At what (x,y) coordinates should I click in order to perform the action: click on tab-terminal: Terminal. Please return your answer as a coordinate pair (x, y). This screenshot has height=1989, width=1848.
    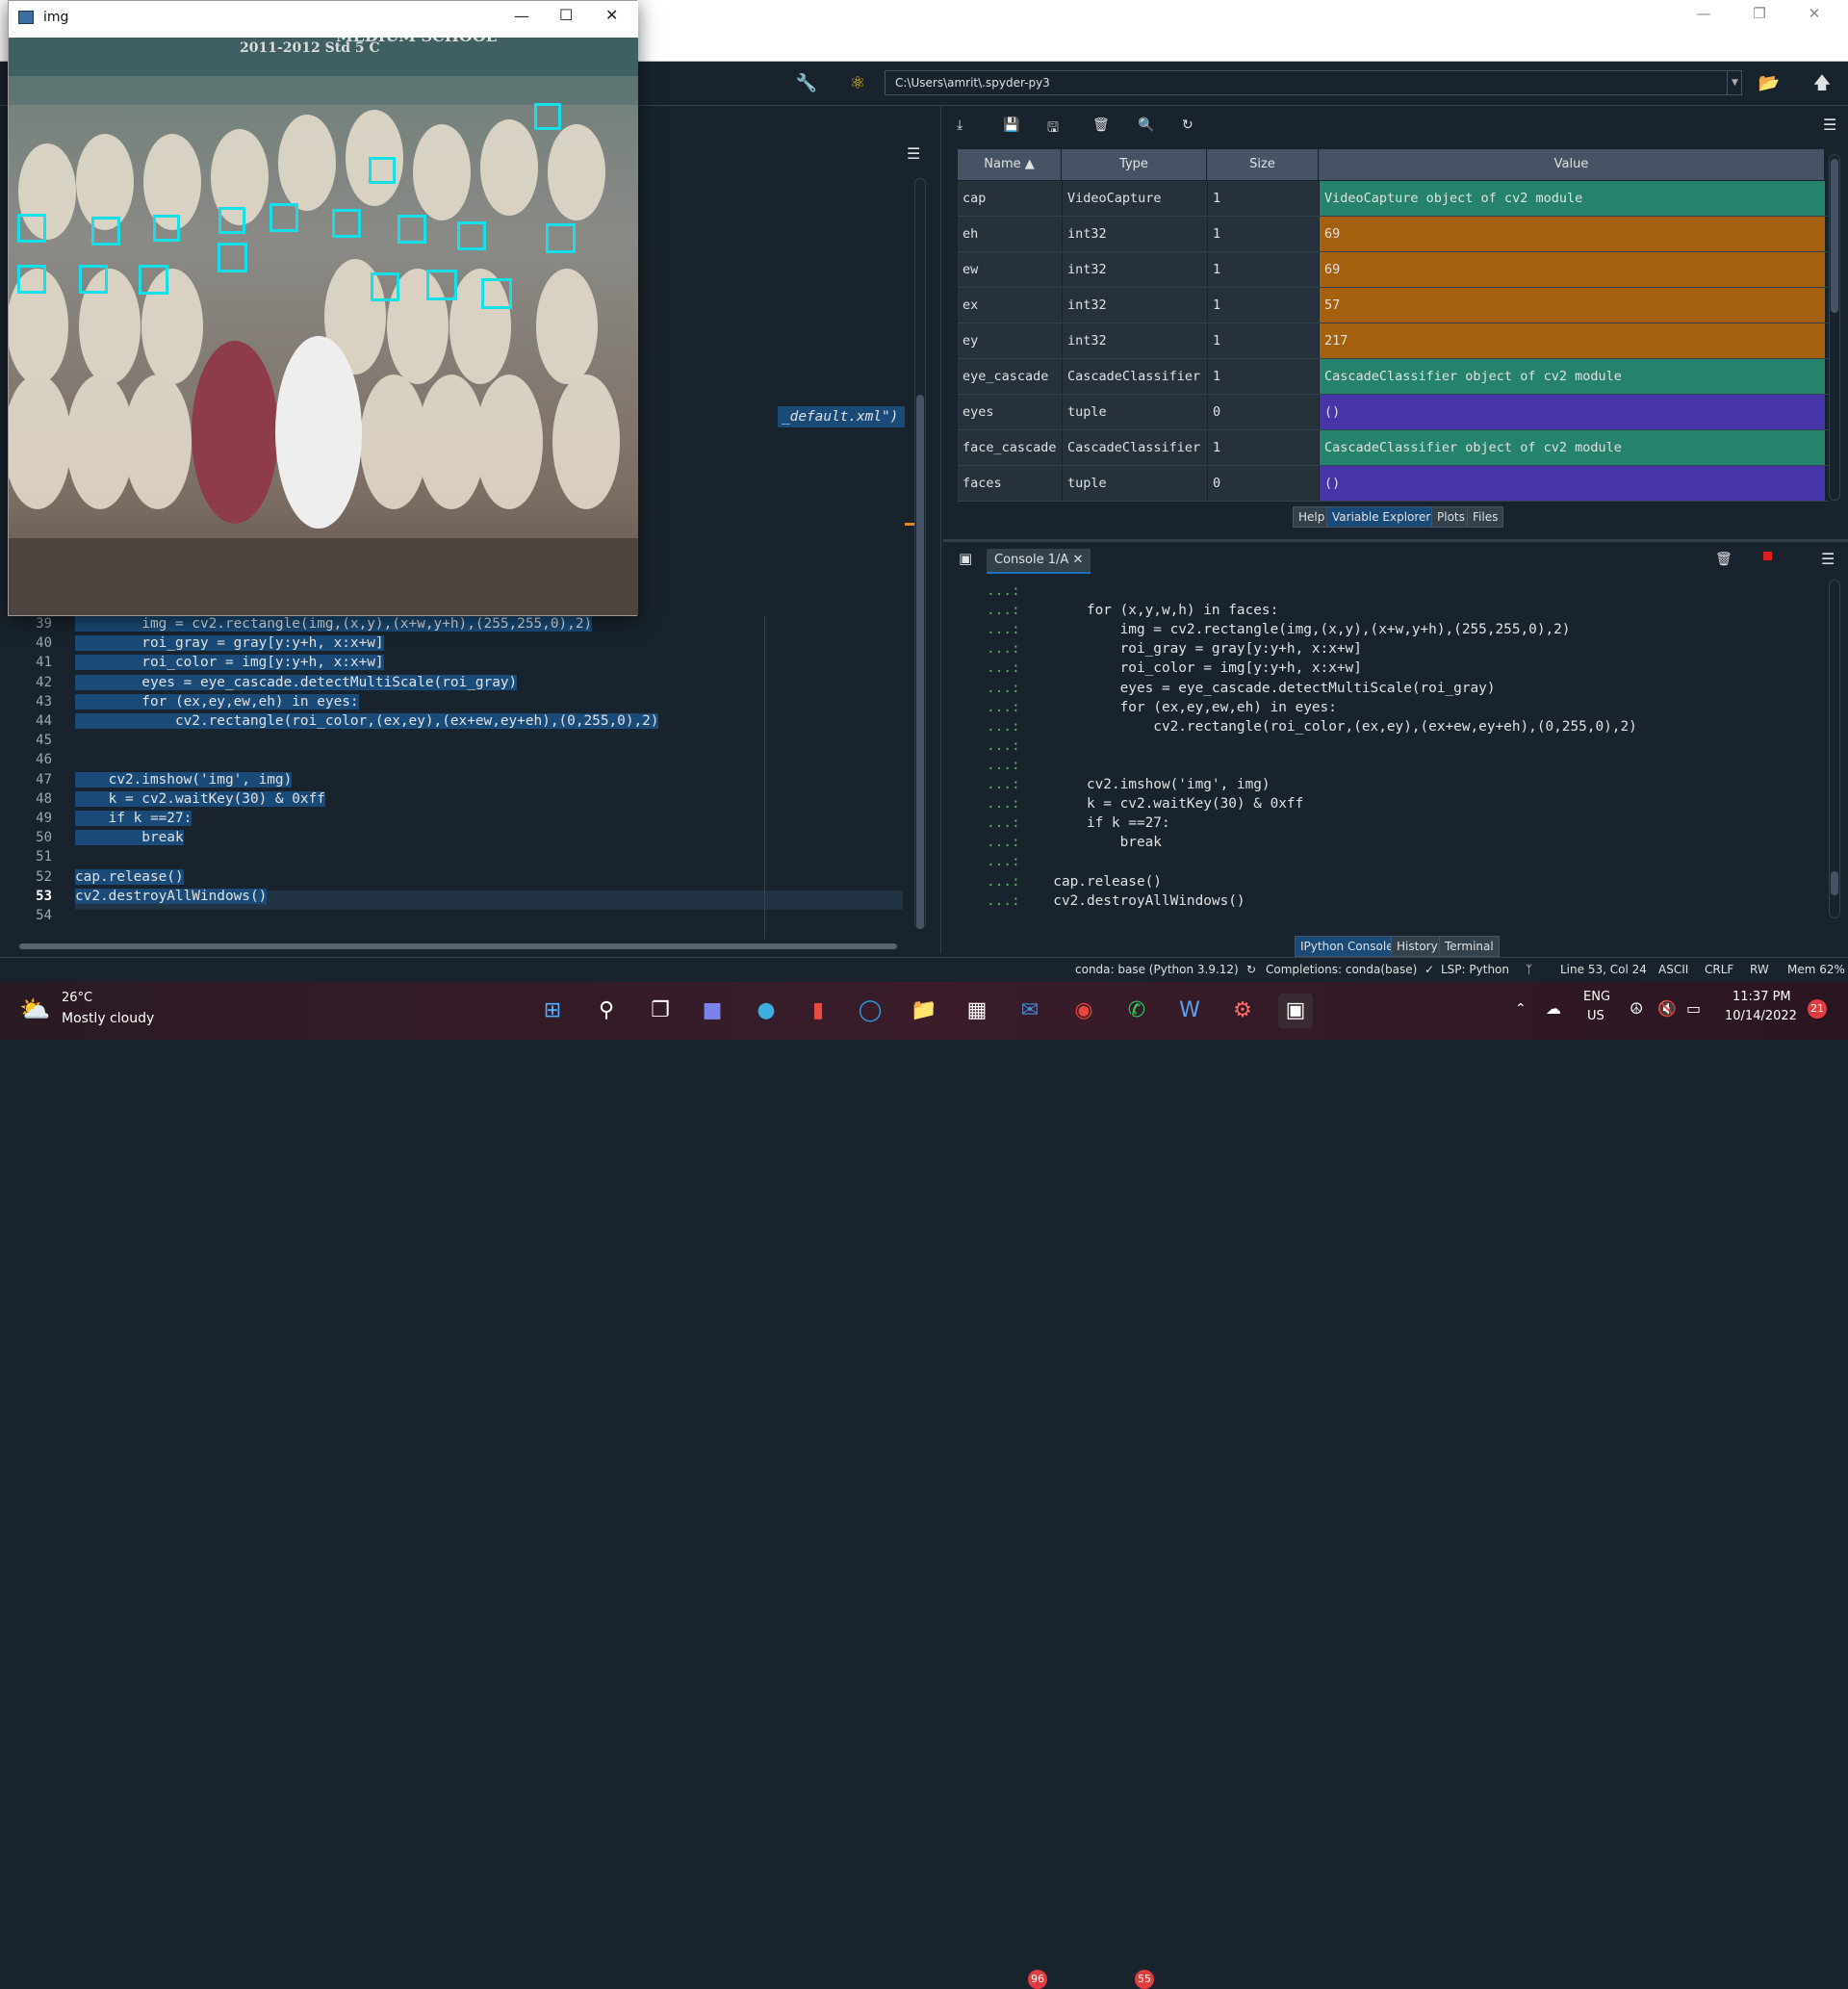
    Looking at the image, I should click on (1469, 946).